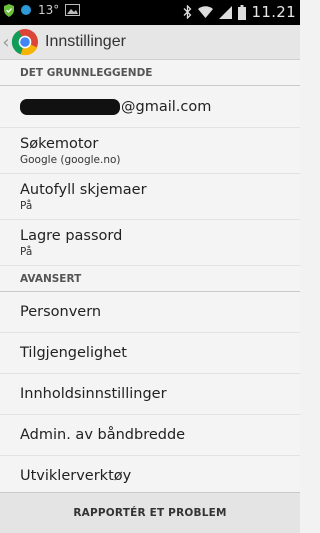  What do you see at coordinates (103, 435) in the screenshot?
I see `bandwidth-title: Admin. av båndbredde` at bounding box center [103, 435].